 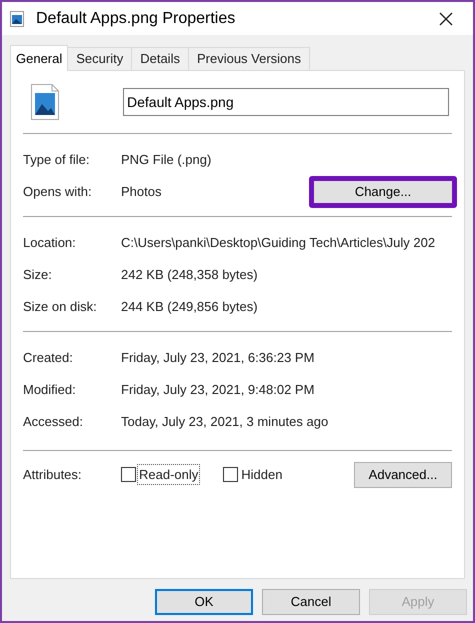 I want to click on close-icon, so click(x=446, y=19).